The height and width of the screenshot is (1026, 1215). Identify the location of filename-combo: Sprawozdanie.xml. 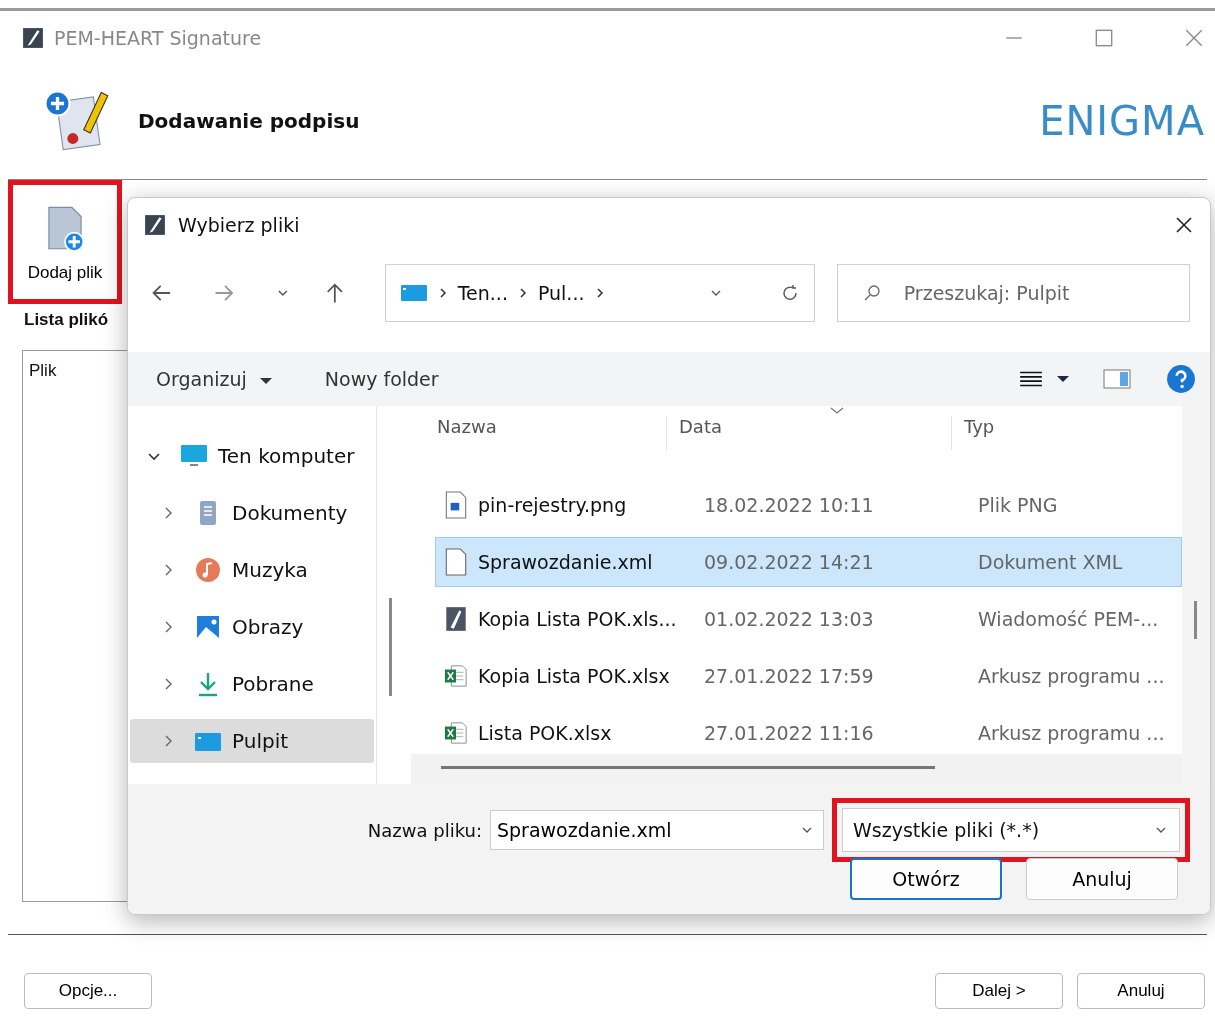
(657, 830).